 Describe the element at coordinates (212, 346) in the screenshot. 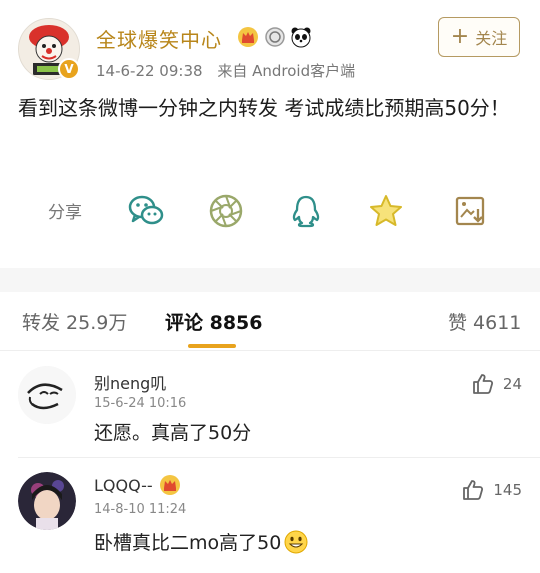

I see `active-tab-indicator` at that location.